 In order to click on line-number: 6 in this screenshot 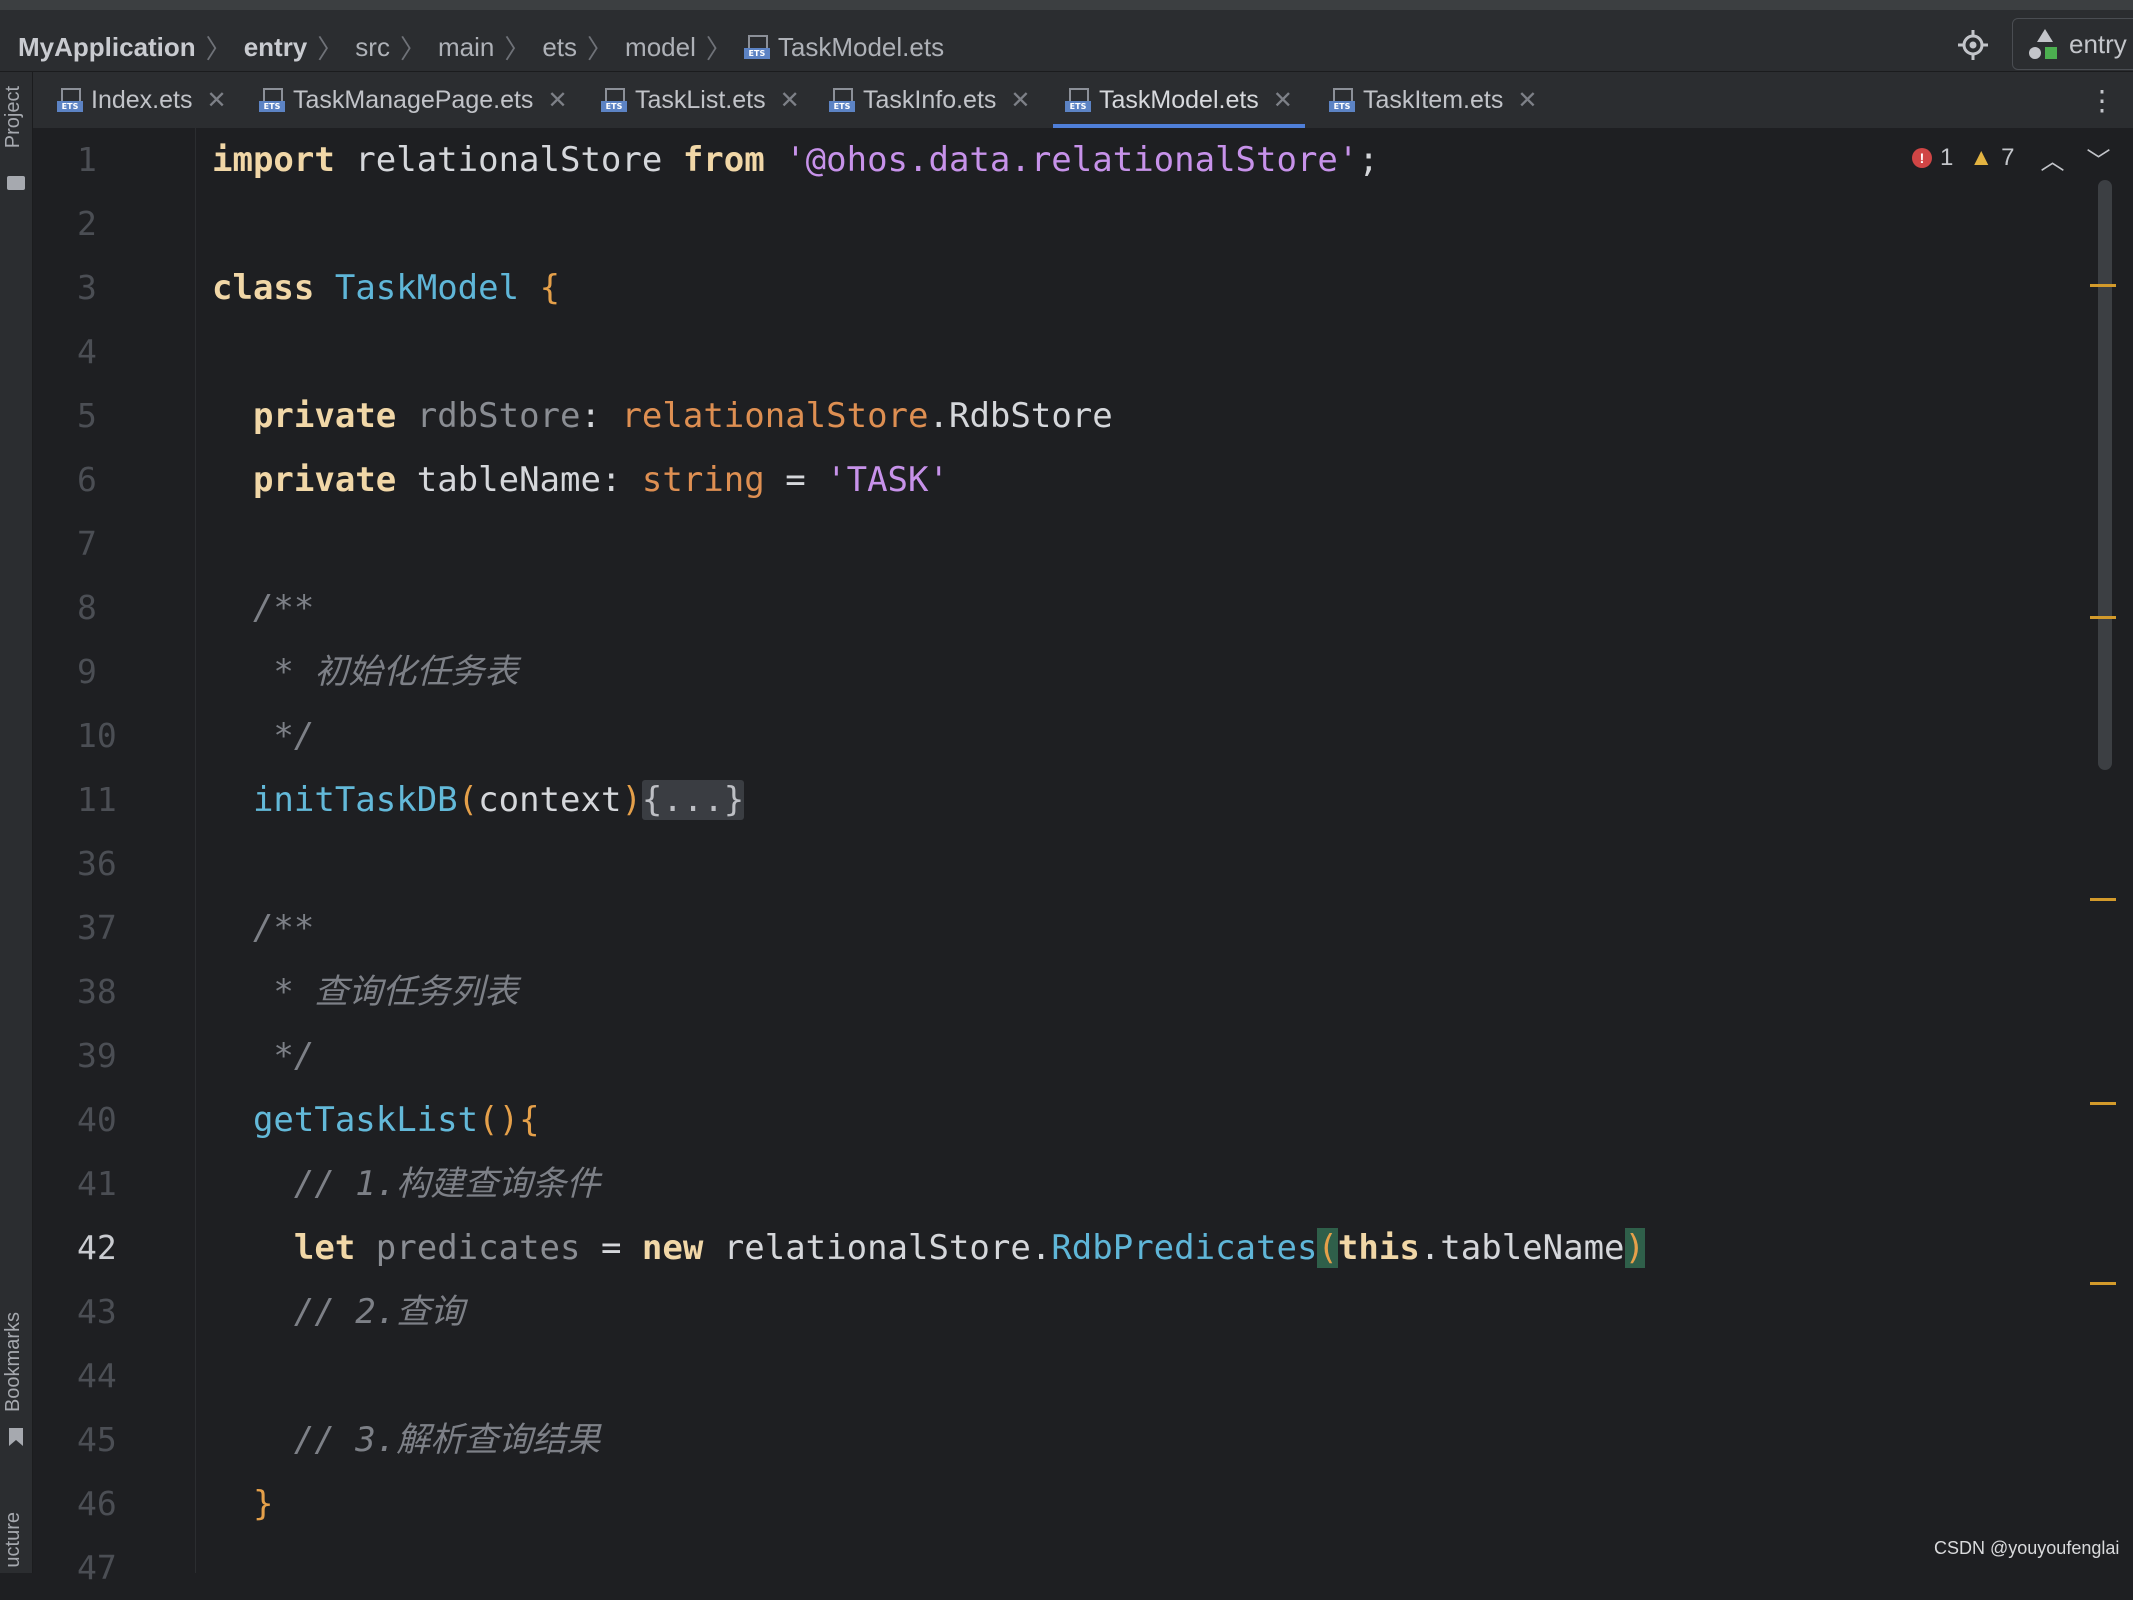, I will do `click(87, 479)`.